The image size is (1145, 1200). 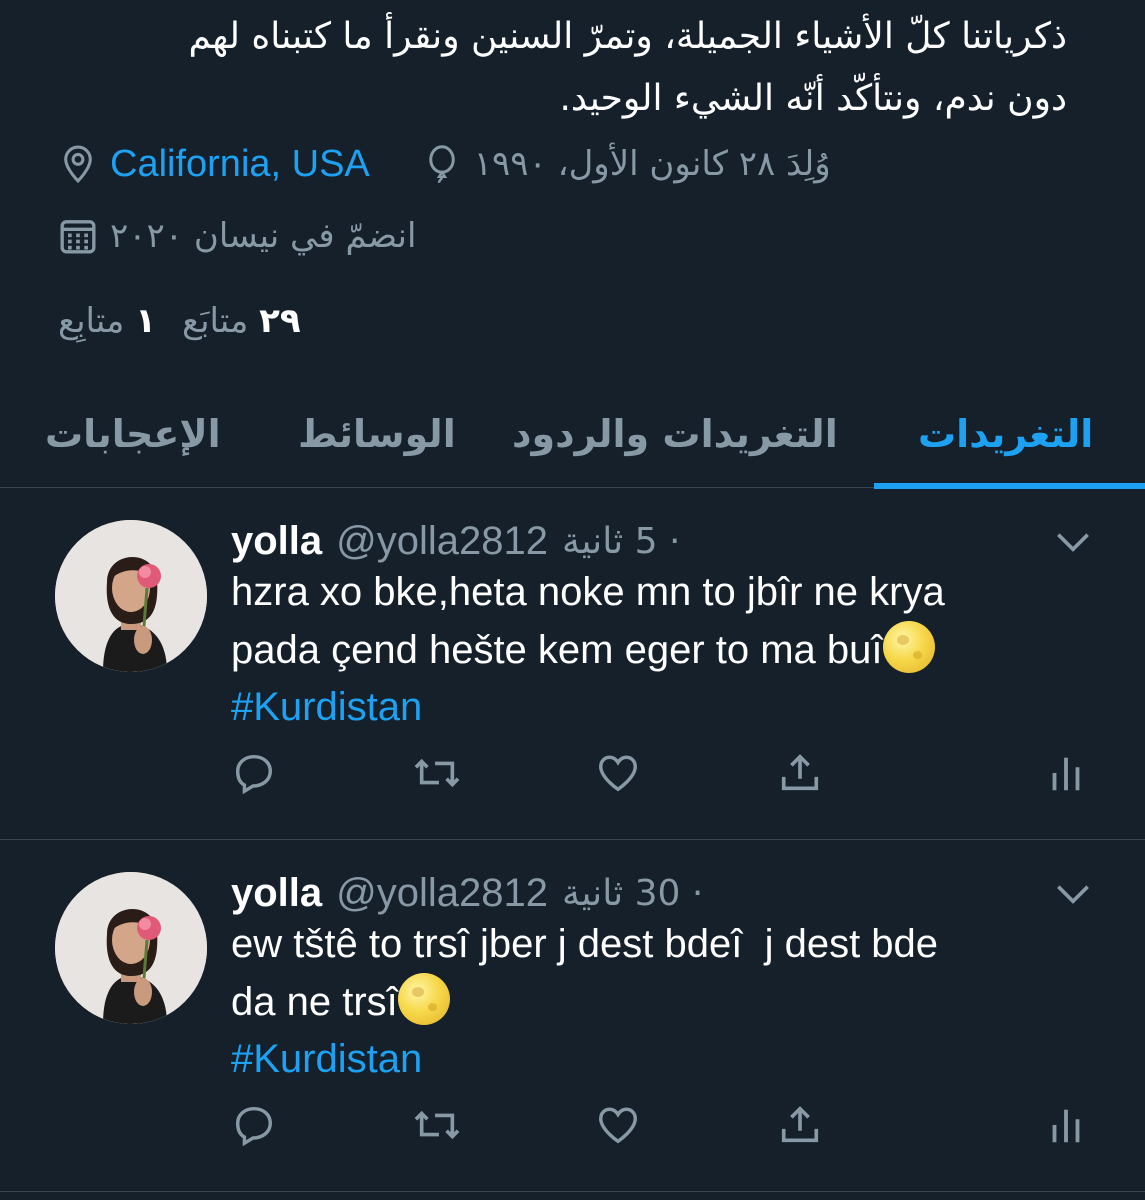 I want to click on location-link: California, USA, so click(x=240, y=164).